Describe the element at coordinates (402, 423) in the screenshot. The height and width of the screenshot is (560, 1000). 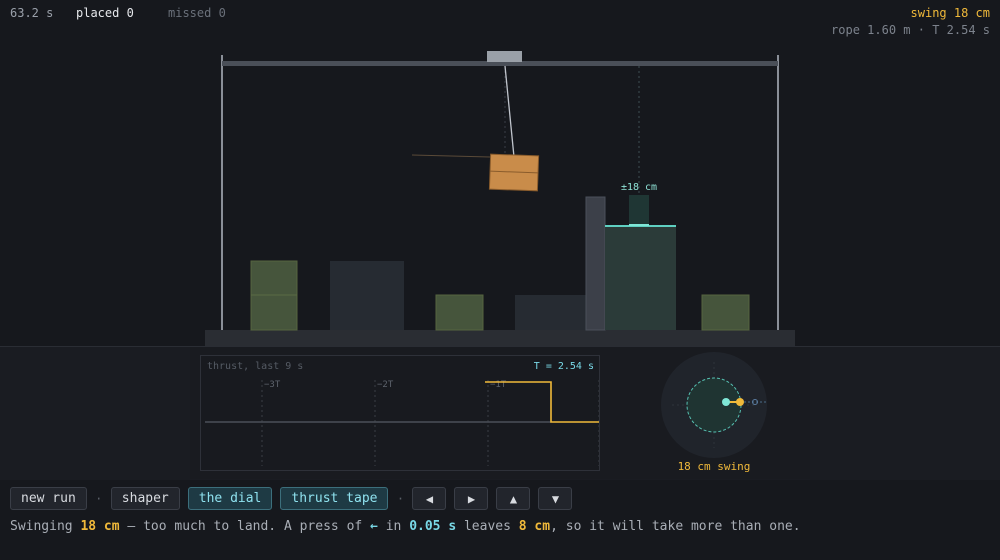
I see `thrust-tape-plot: −3T −2T −1T` at that location.